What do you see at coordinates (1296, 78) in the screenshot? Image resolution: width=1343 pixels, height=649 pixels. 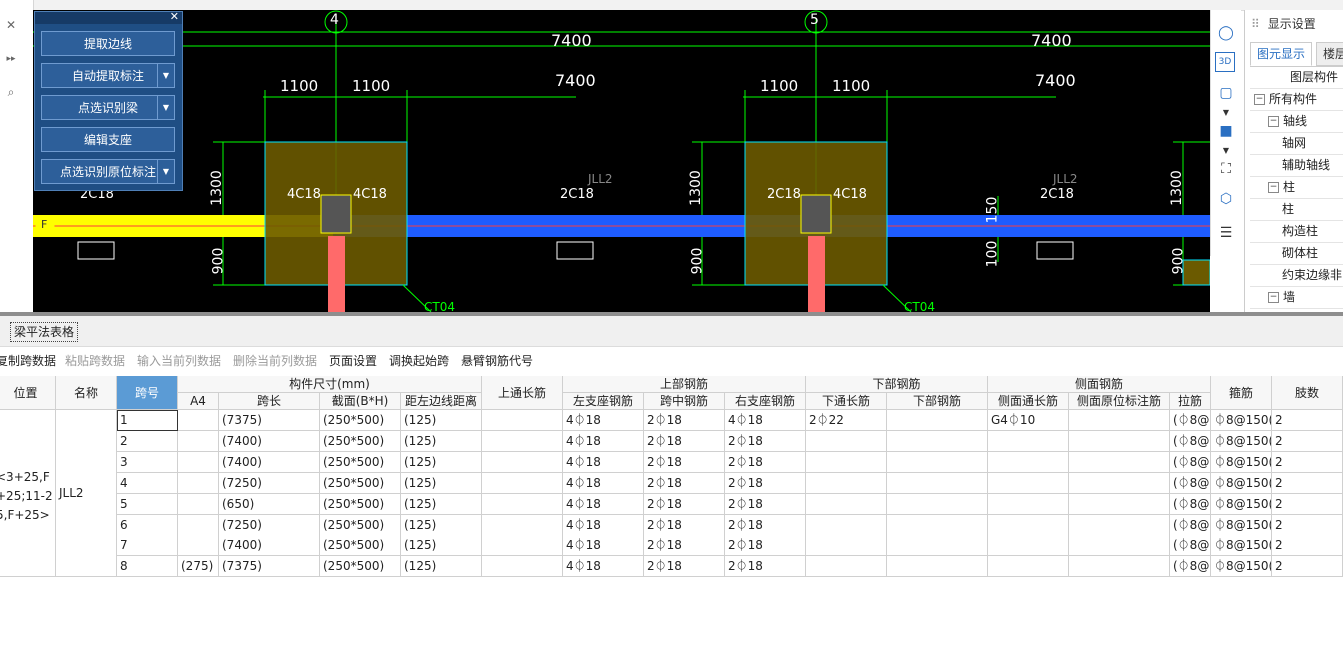 I see `tree-item: 图层构件` at bounding box center [1296, 78].